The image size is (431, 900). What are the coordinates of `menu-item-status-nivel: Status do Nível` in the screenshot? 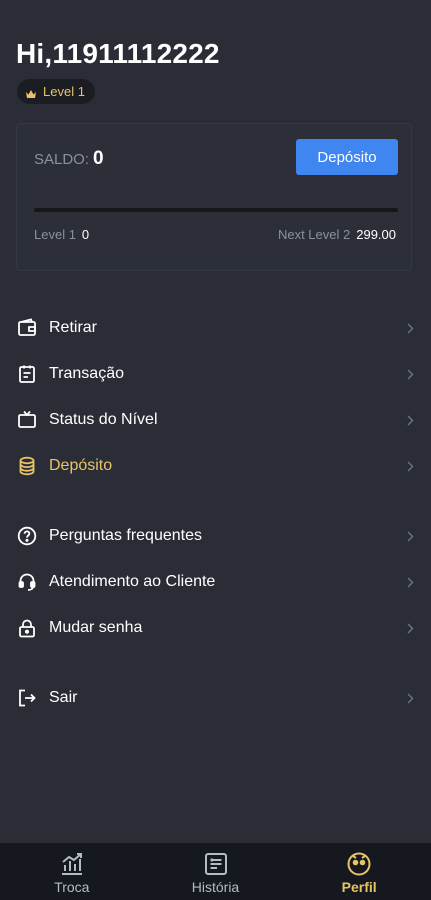 It's located at (215, 420).